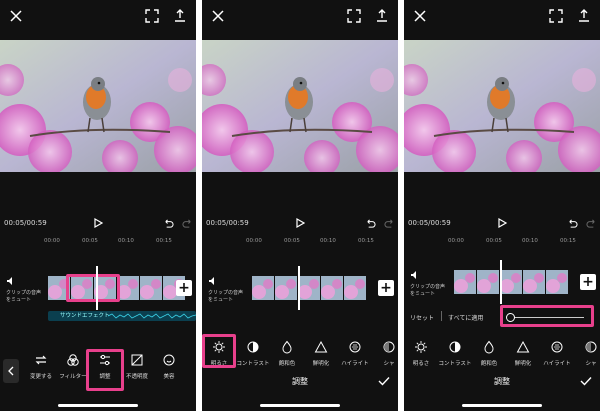 This screenshot has height=411, width=600. What do you see at coordinates (300, 106) in the screenshot?
I see `video-preview` at bounding box center [300, 106].